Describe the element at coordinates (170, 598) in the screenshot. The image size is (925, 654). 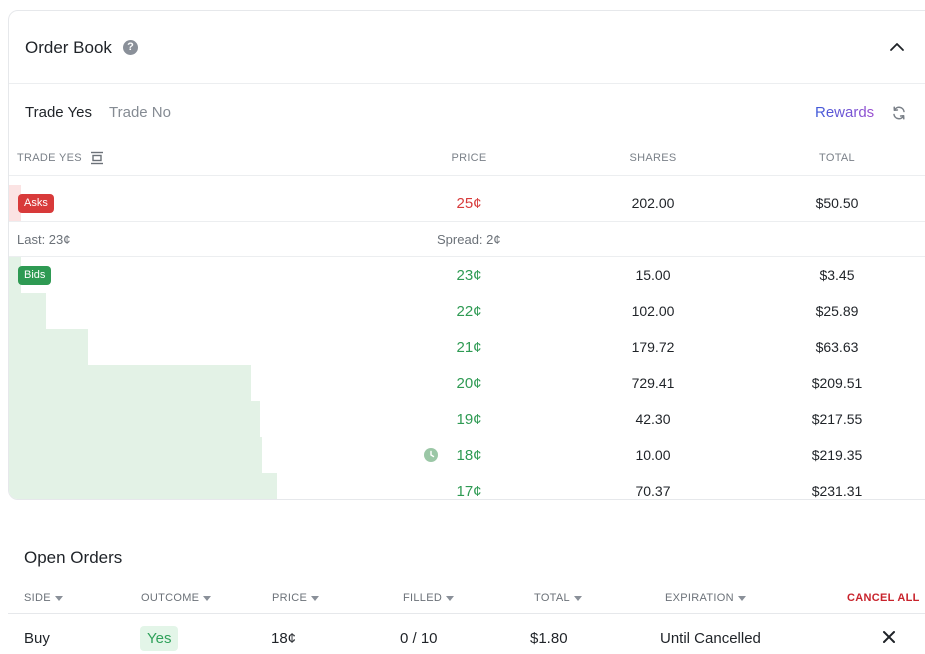
I see `column-header-outcome: OUTCOME` at that location.